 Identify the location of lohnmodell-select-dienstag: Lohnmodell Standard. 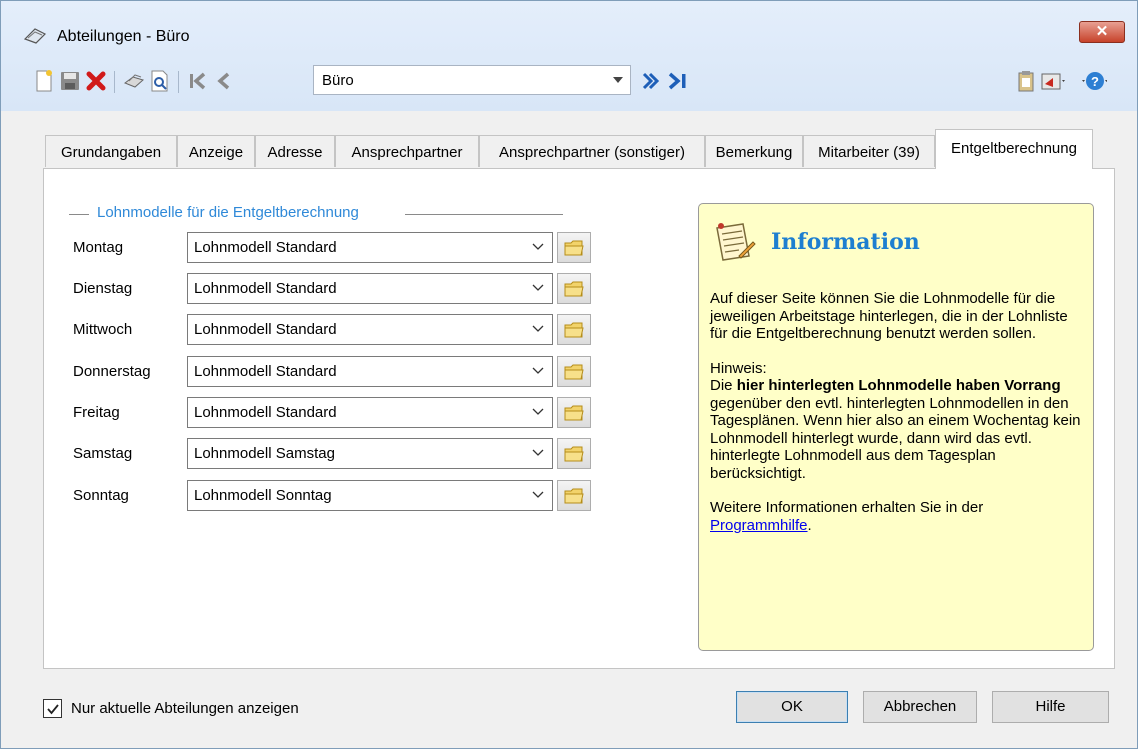
(370, 288).